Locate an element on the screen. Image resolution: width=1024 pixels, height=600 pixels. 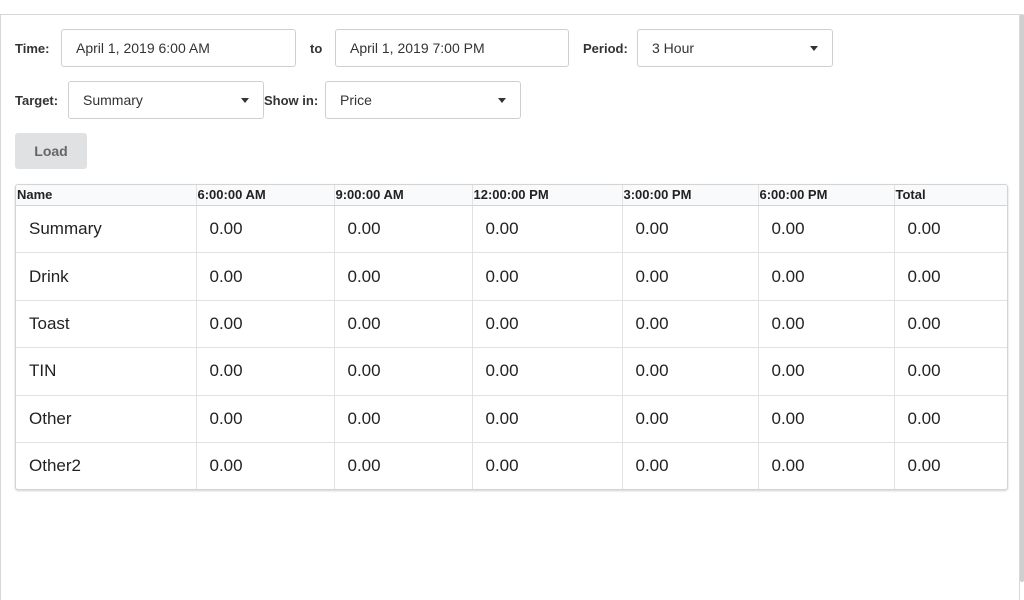
column-header-12pm: 12:00:00 PM is located at coordinates (546, 195).